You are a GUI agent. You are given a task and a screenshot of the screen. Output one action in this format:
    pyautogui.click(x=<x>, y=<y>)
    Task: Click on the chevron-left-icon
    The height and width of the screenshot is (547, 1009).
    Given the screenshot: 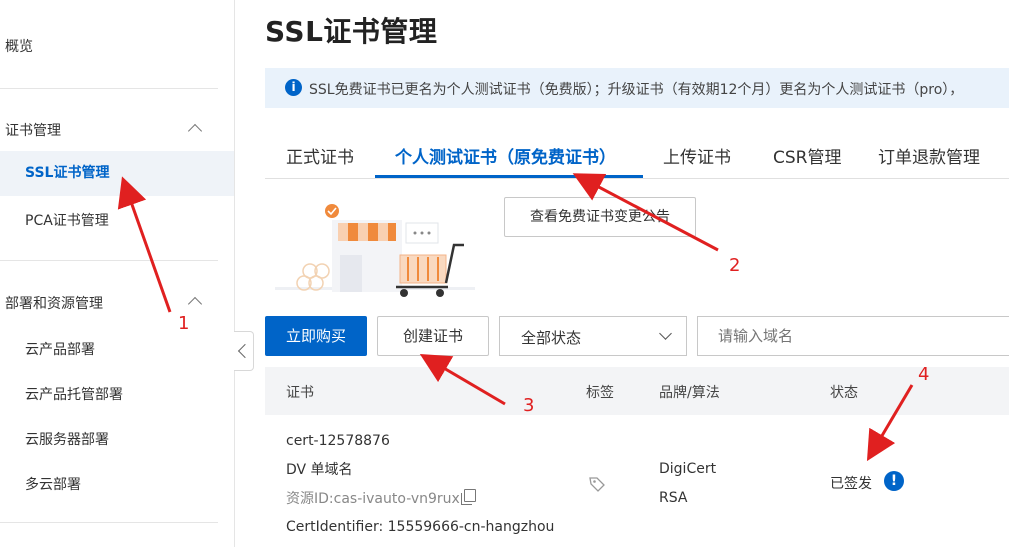 What is the action you would take?
    pyautogui.click(x=245, y=351)
    